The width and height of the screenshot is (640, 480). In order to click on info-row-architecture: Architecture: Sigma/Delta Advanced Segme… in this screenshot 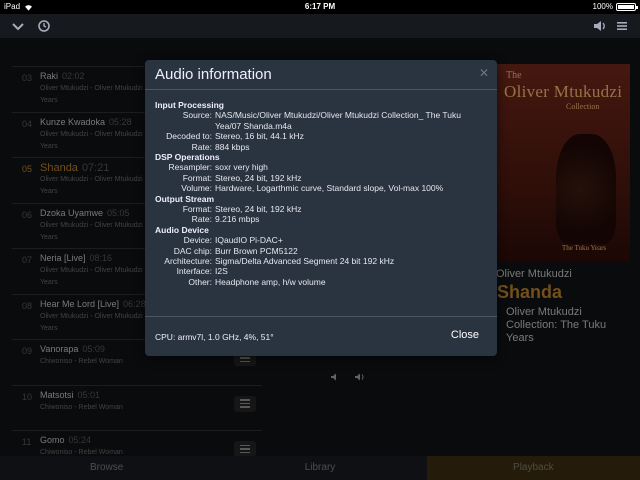, I will do `click(322, 261)`.